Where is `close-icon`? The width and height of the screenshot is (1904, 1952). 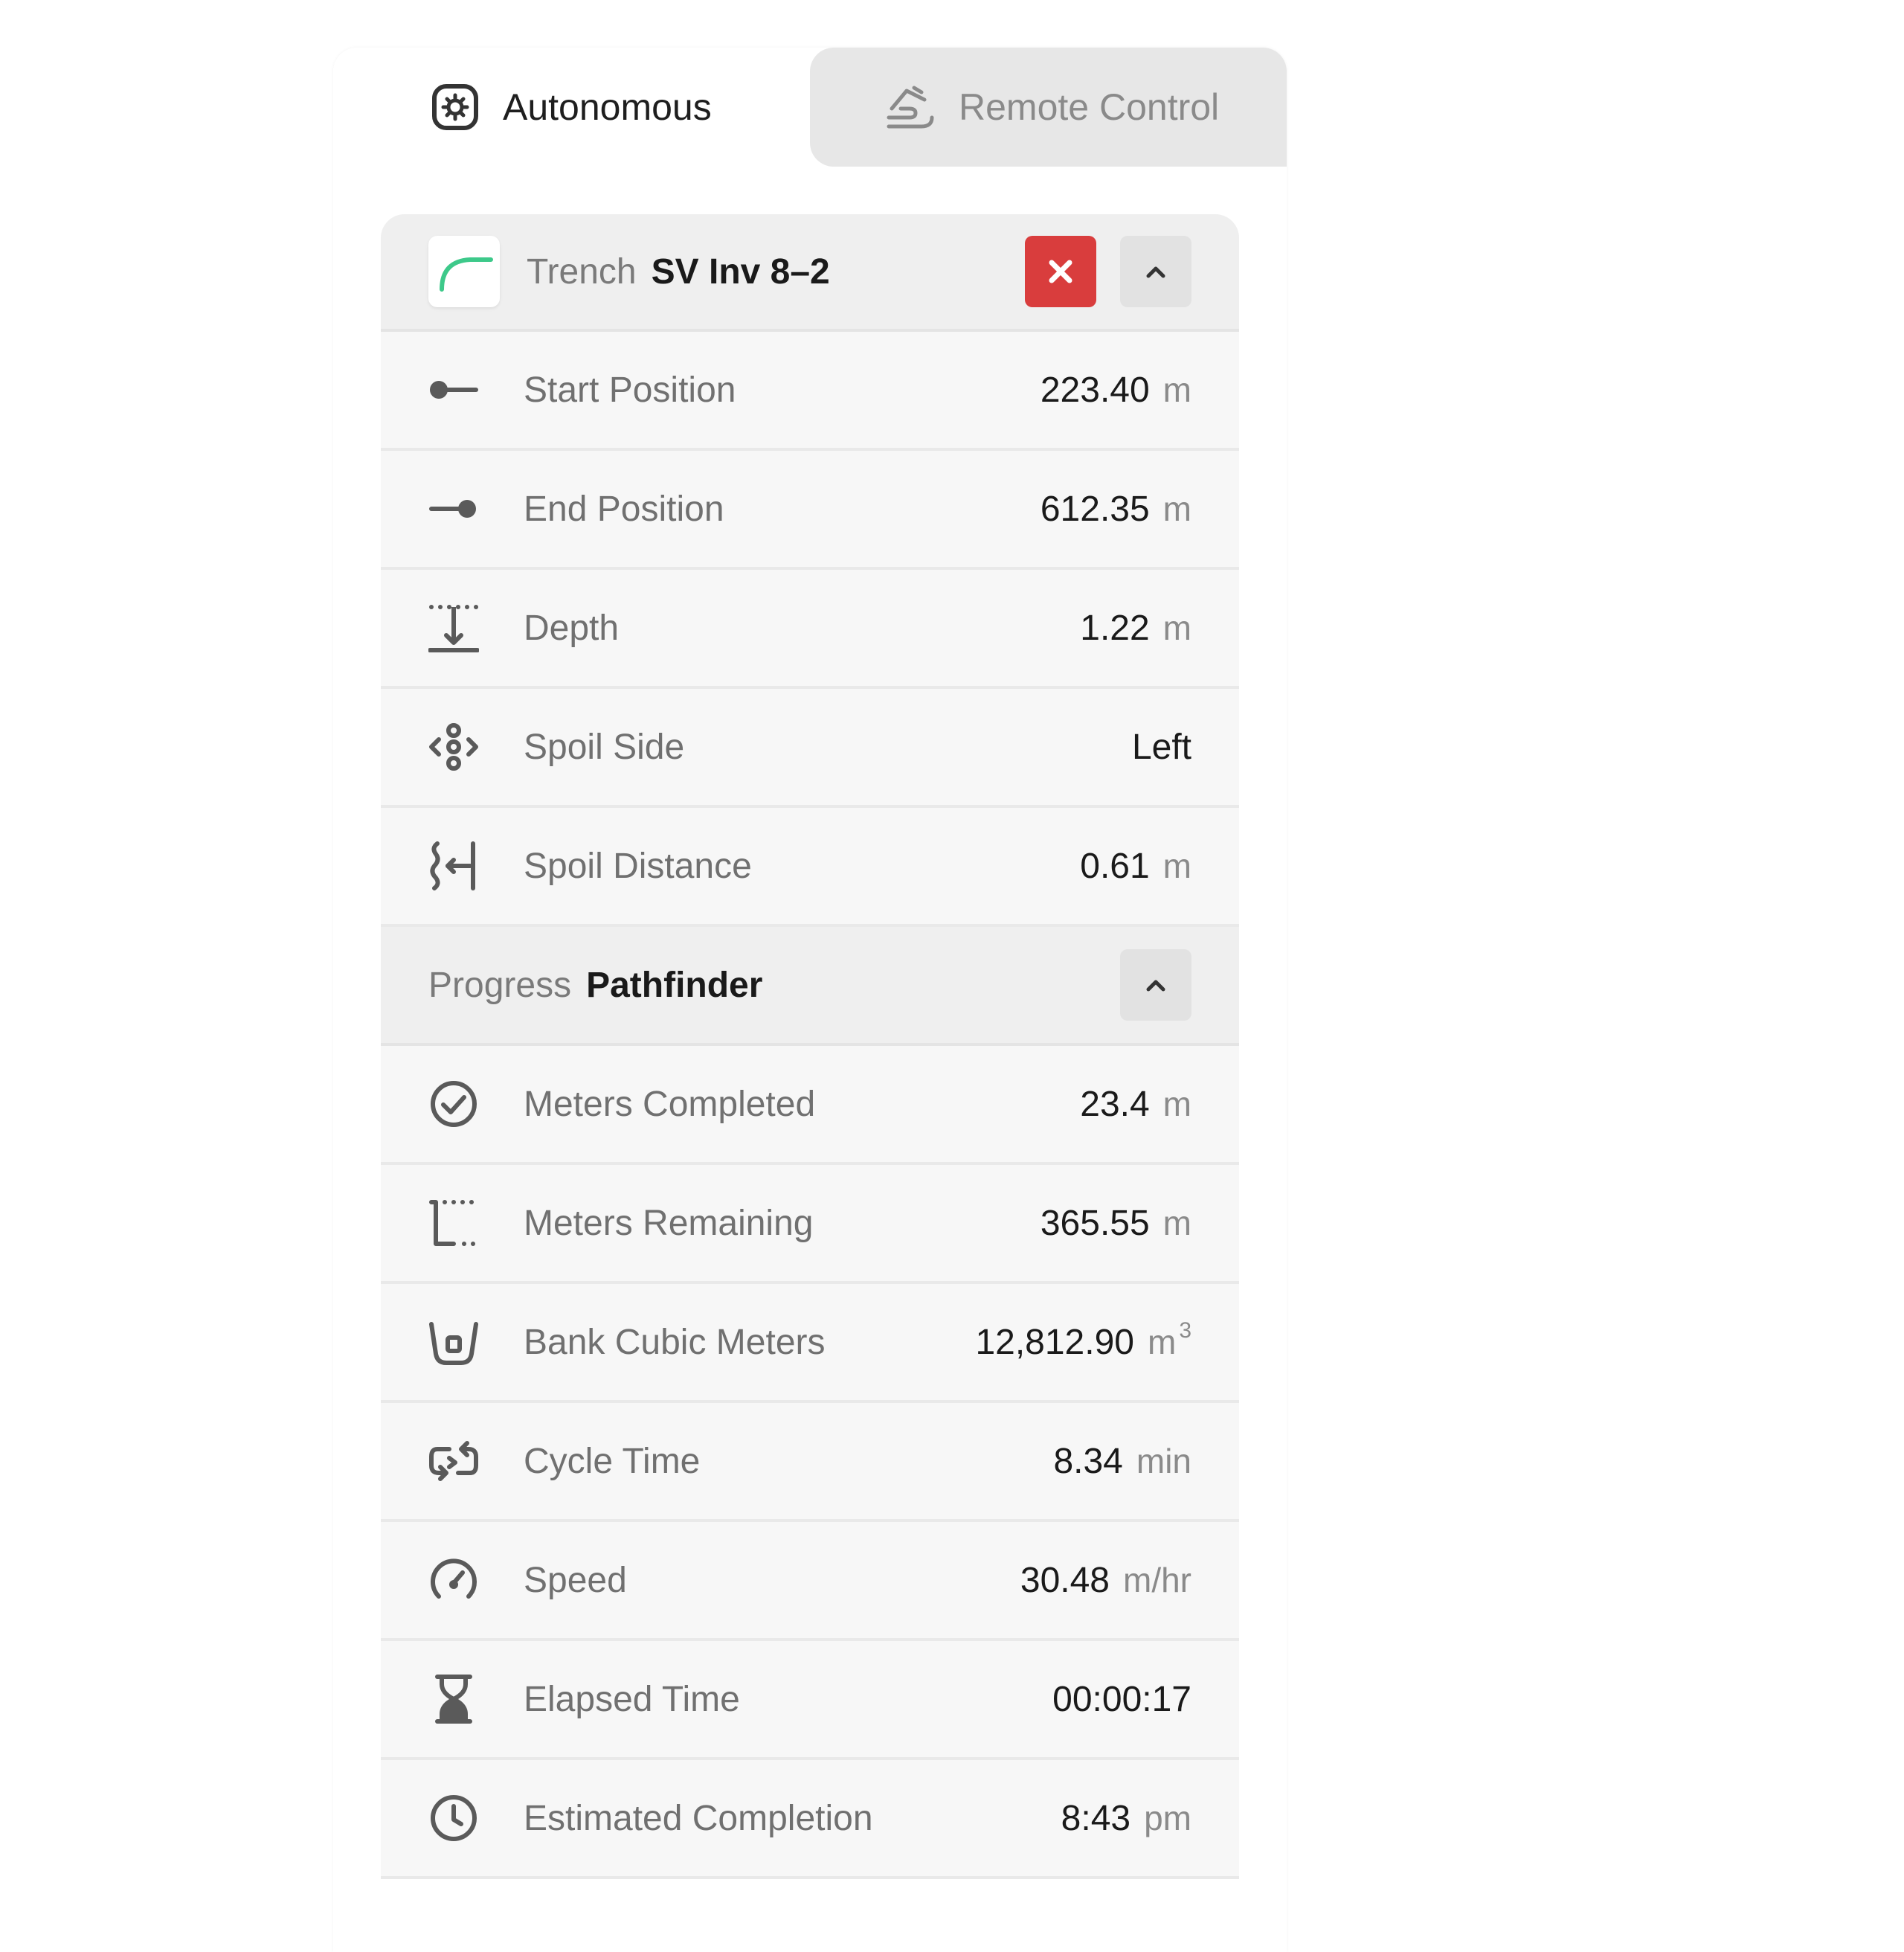 close-icon is located at coordinates (1060, 271).